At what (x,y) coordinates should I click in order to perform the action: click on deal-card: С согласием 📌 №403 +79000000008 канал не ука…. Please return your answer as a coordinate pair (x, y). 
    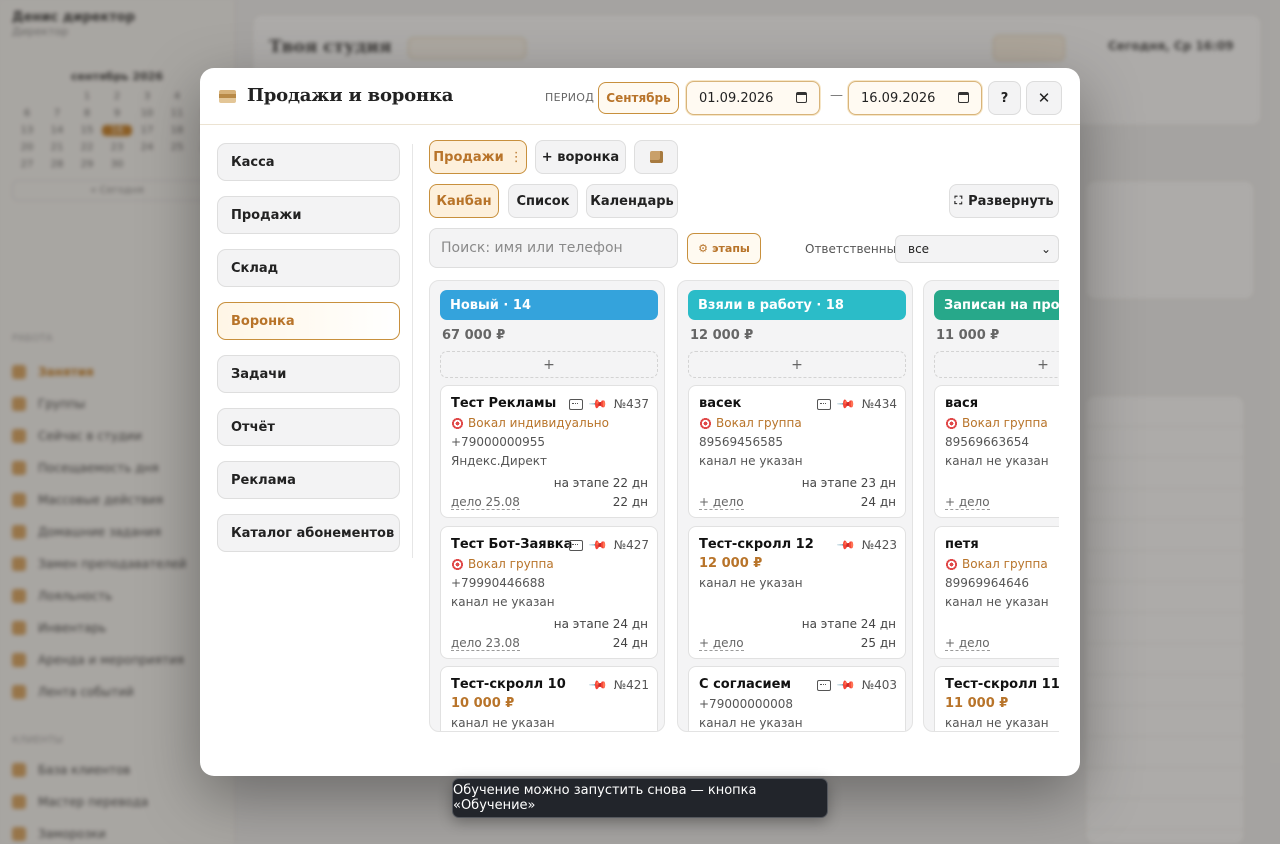
    Looking at the image, I should click on (797, 698).